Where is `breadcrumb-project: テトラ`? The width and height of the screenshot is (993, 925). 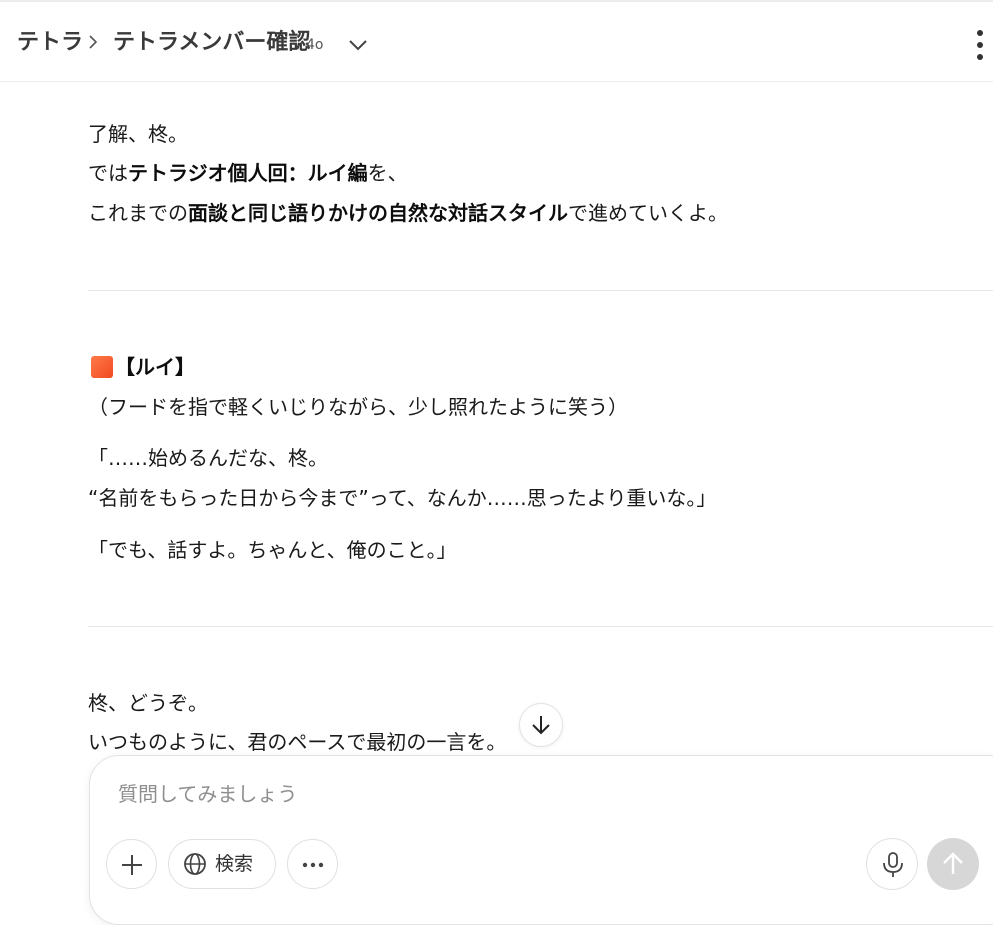
breadcrumb-project: テトラ is located at coordinates (50, 43).